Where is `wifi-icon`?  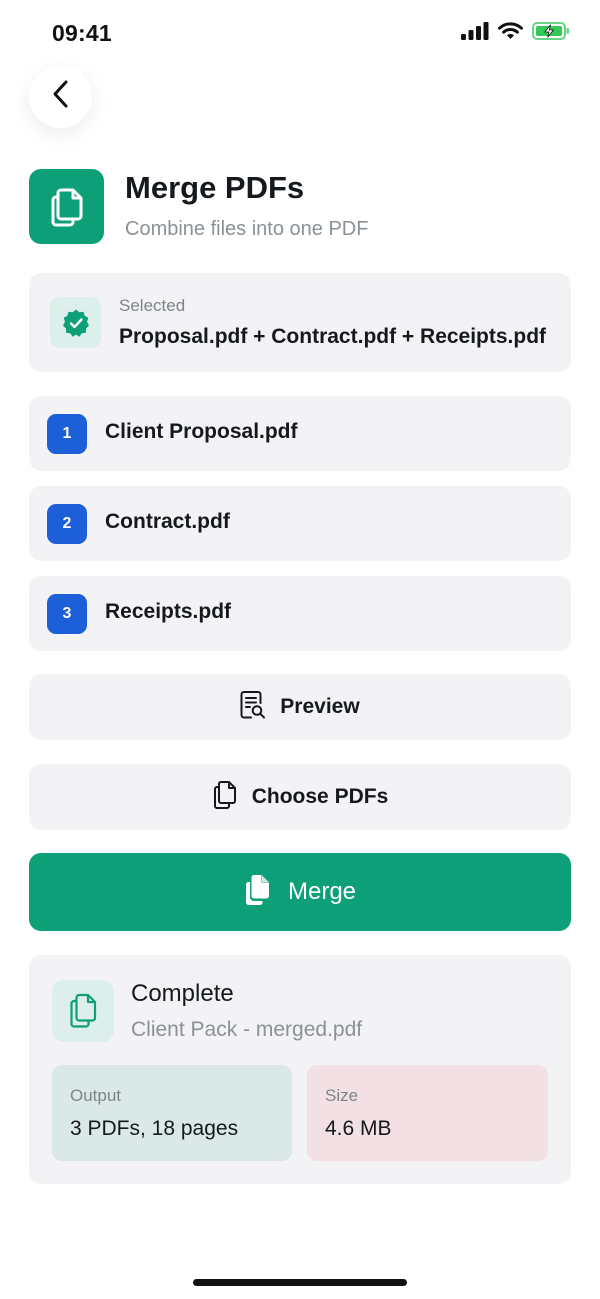
wifi-icon is located at coordinates (510, 31).